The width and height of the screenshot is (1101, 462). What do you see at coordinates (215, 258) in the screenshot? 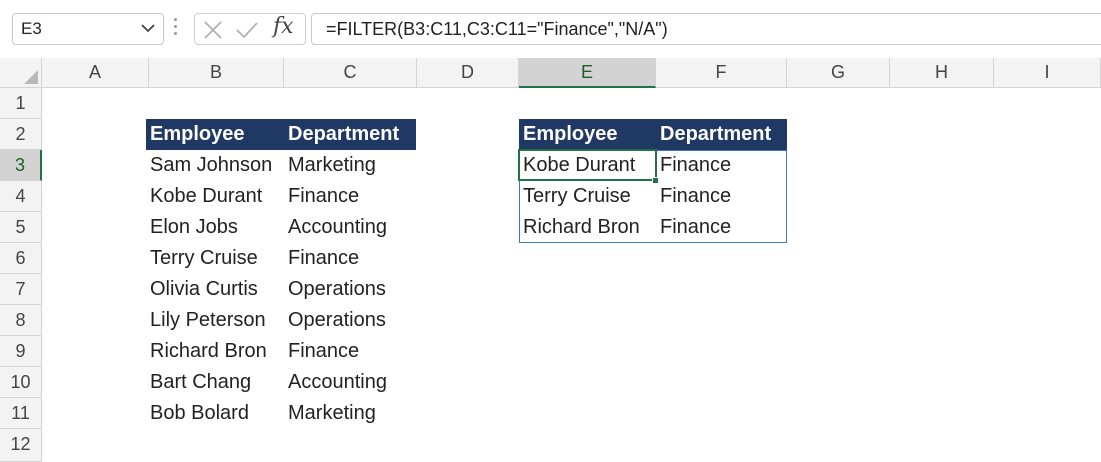
I see `table-cell: Terry Cruise` at bounding box center [215, 258].